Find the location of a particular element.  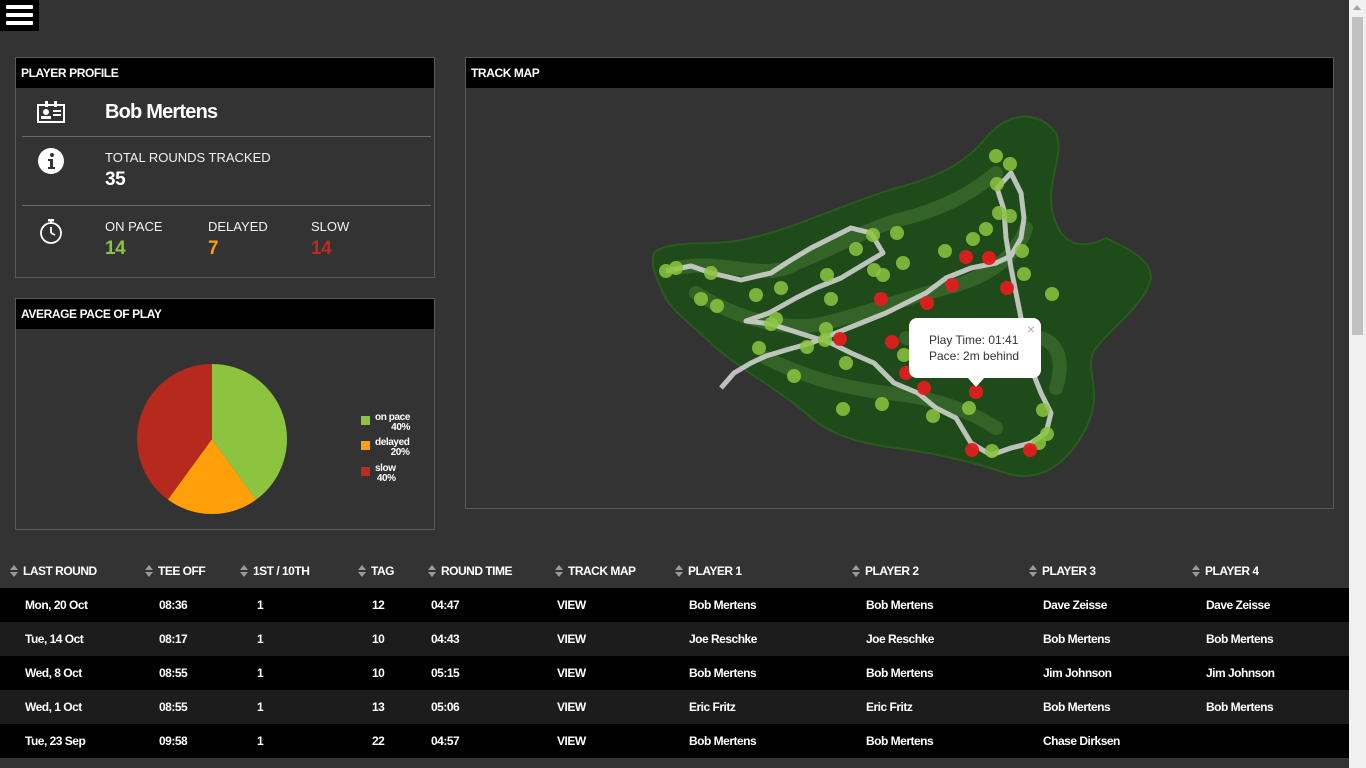

page-scrollbar is located at coordinates (1357, 384).